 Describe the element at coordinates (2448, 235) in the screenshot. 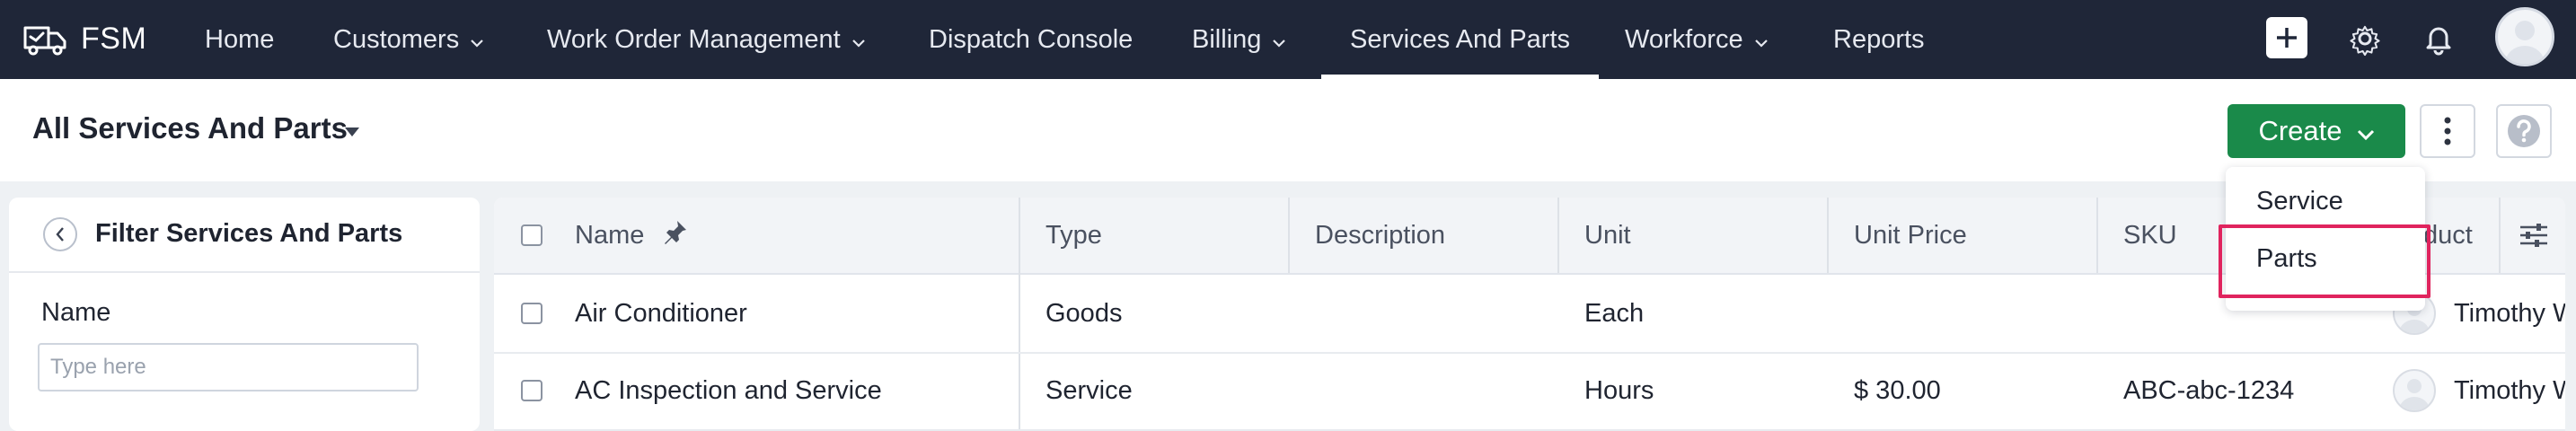

I see `column-header-product: duct` at that location.